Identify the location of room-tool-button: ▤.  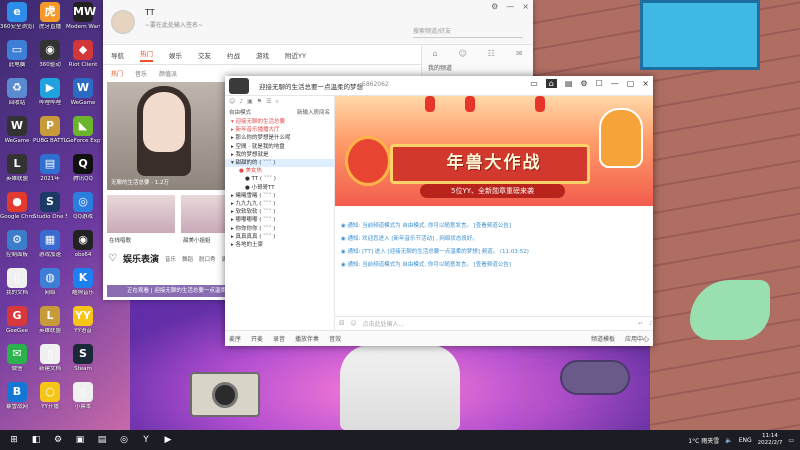
(569, 83).